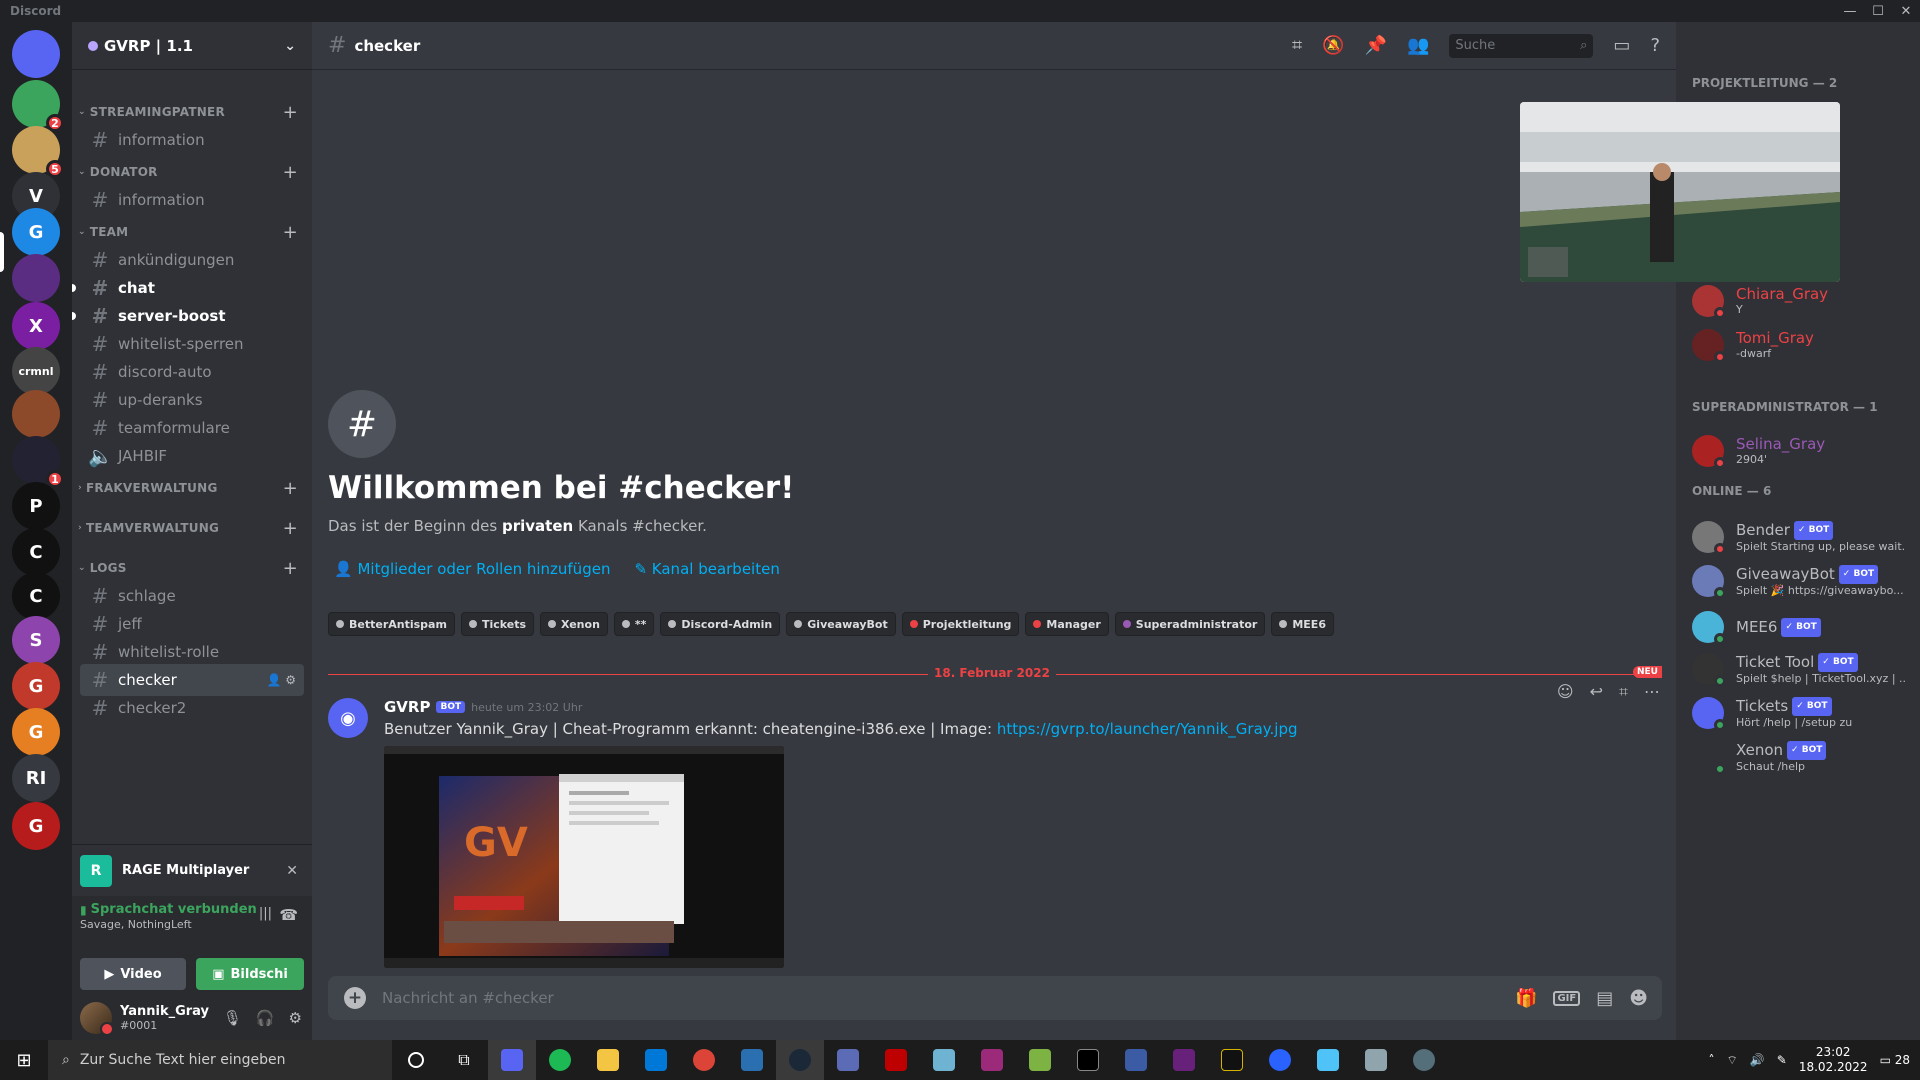  Describe the element at coordinates (281, 680) in the screenshot. I see `channel-settings-icons: 👤 ⚙` at that location.